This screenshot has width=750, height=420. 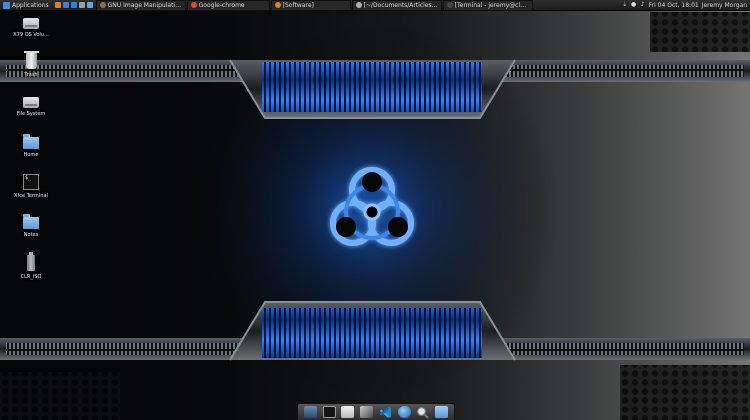 I want to click on chrome-icon, so click(x=193, y=5).